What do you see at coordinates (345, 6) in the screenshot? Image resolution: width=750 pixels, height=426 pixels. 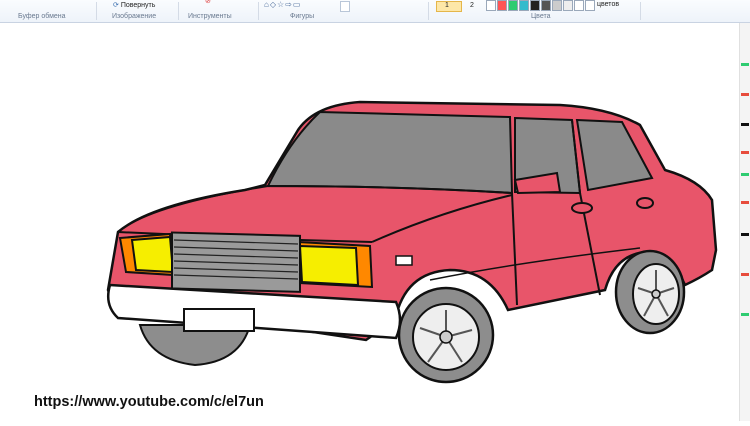 I see `shapes-scroll-button` at bounding box center [345, 6].